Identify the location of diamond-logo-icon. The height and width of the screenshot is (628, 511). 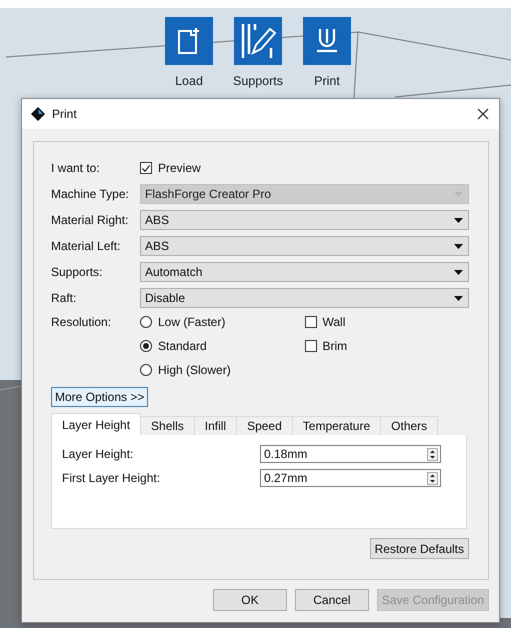
(38, 114).